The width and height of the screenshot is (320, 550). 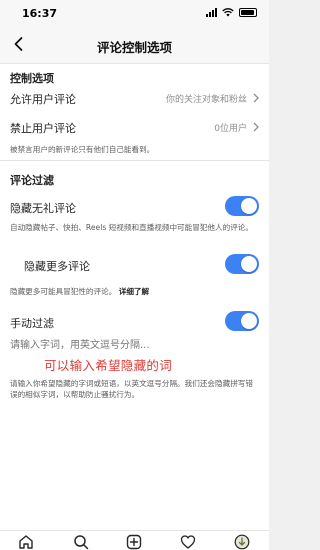 I want to click on hide-more-hint-text: 隐藏更多可能具冒犯性的评论。, so click(x=63, y=291).